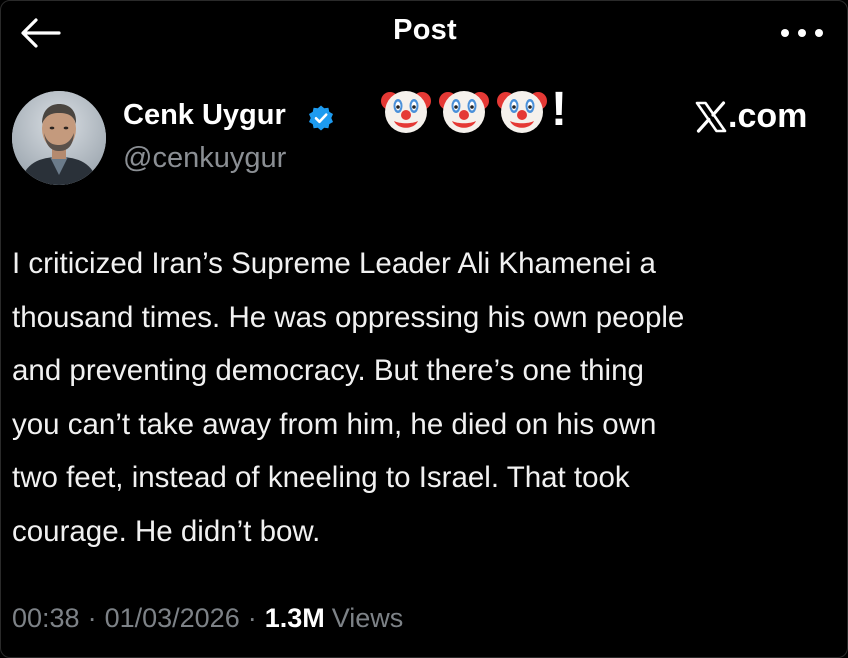  What do you see at coordinates (46, 618) in the screenshot?
I see `post-time: 00:38` at bounding box center [46, 618].